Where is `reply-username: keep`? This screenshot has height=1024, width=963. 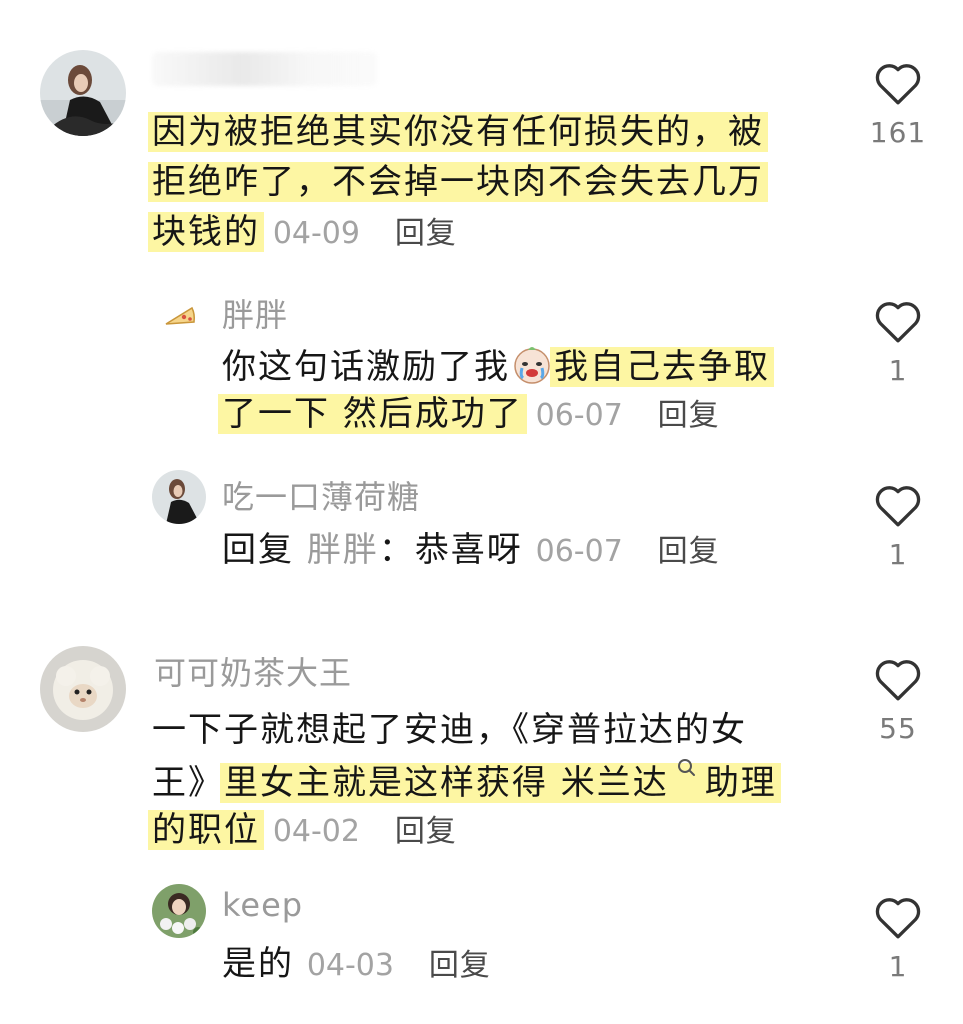
reply-username: keep is located at coordinates (262, 905).